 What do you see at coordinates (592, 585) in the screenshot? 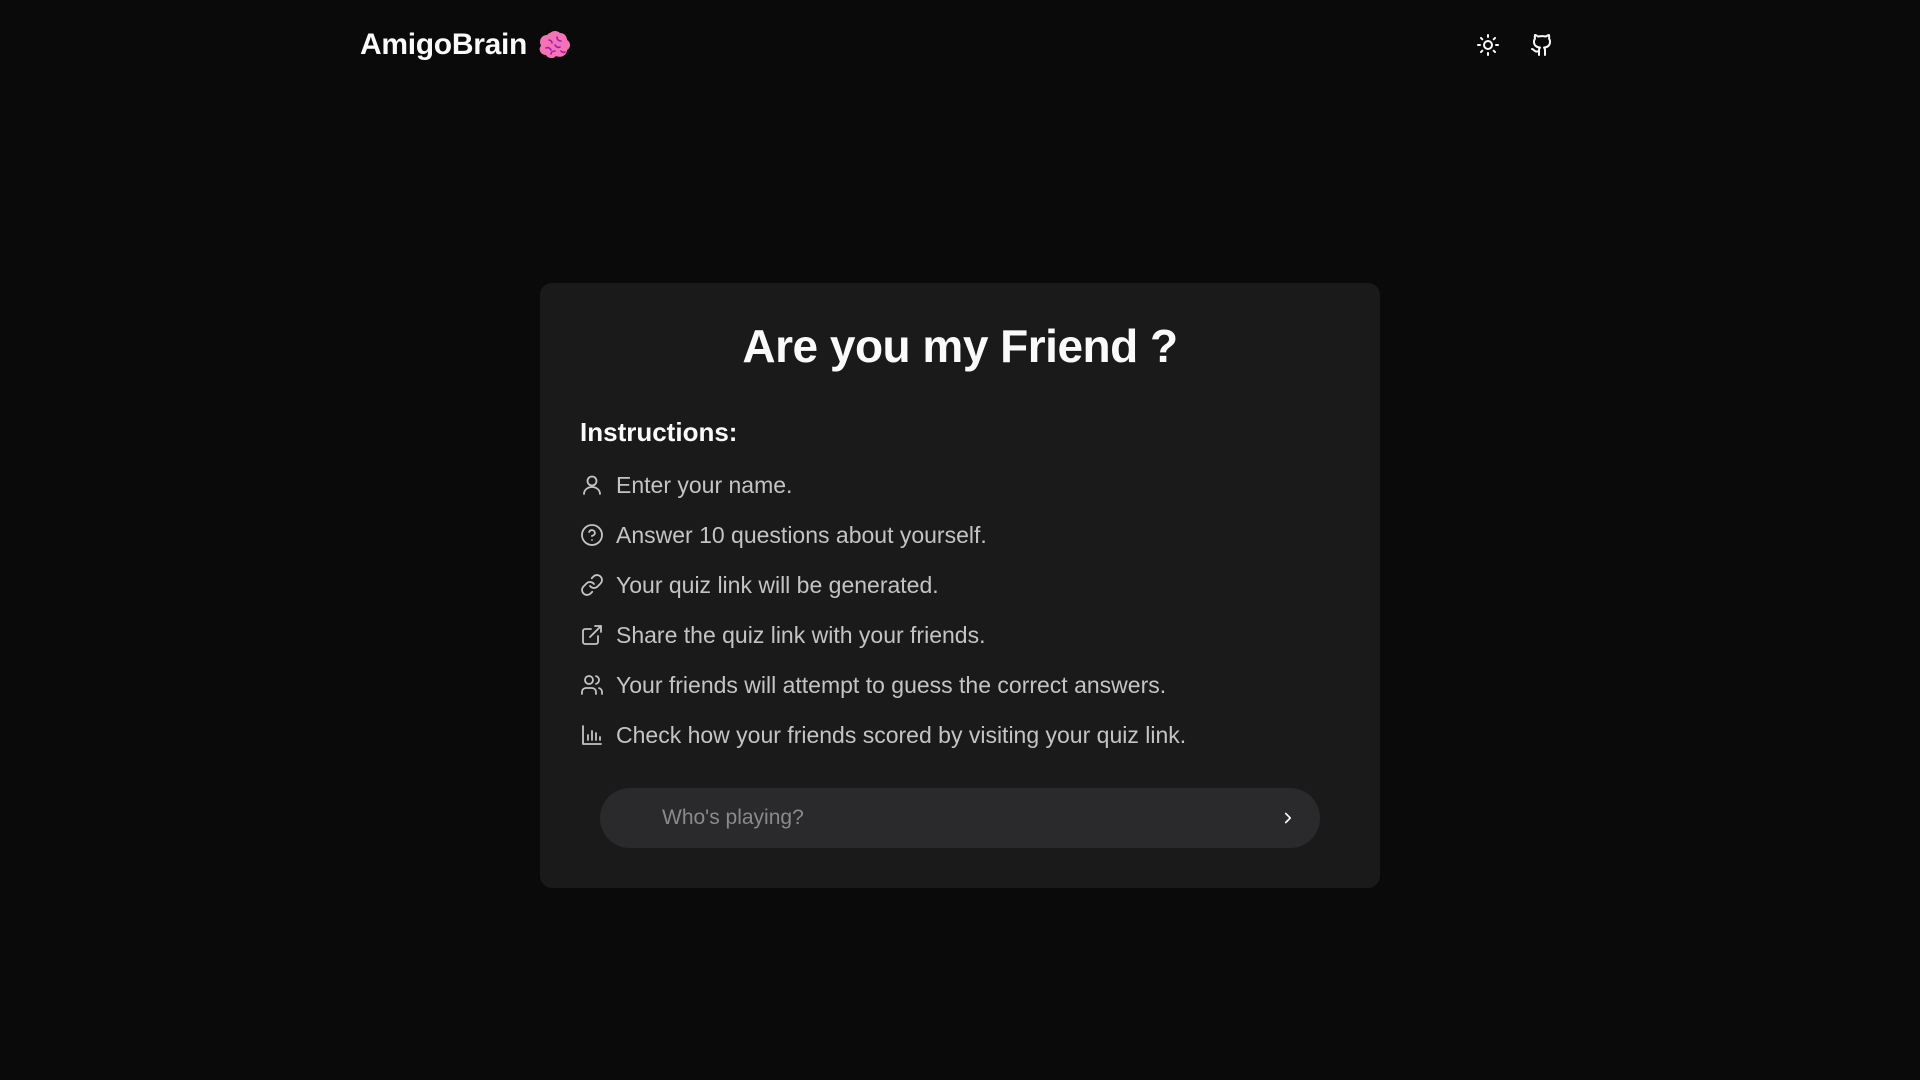
I see `link-icon` at bounding box center [592, 585].